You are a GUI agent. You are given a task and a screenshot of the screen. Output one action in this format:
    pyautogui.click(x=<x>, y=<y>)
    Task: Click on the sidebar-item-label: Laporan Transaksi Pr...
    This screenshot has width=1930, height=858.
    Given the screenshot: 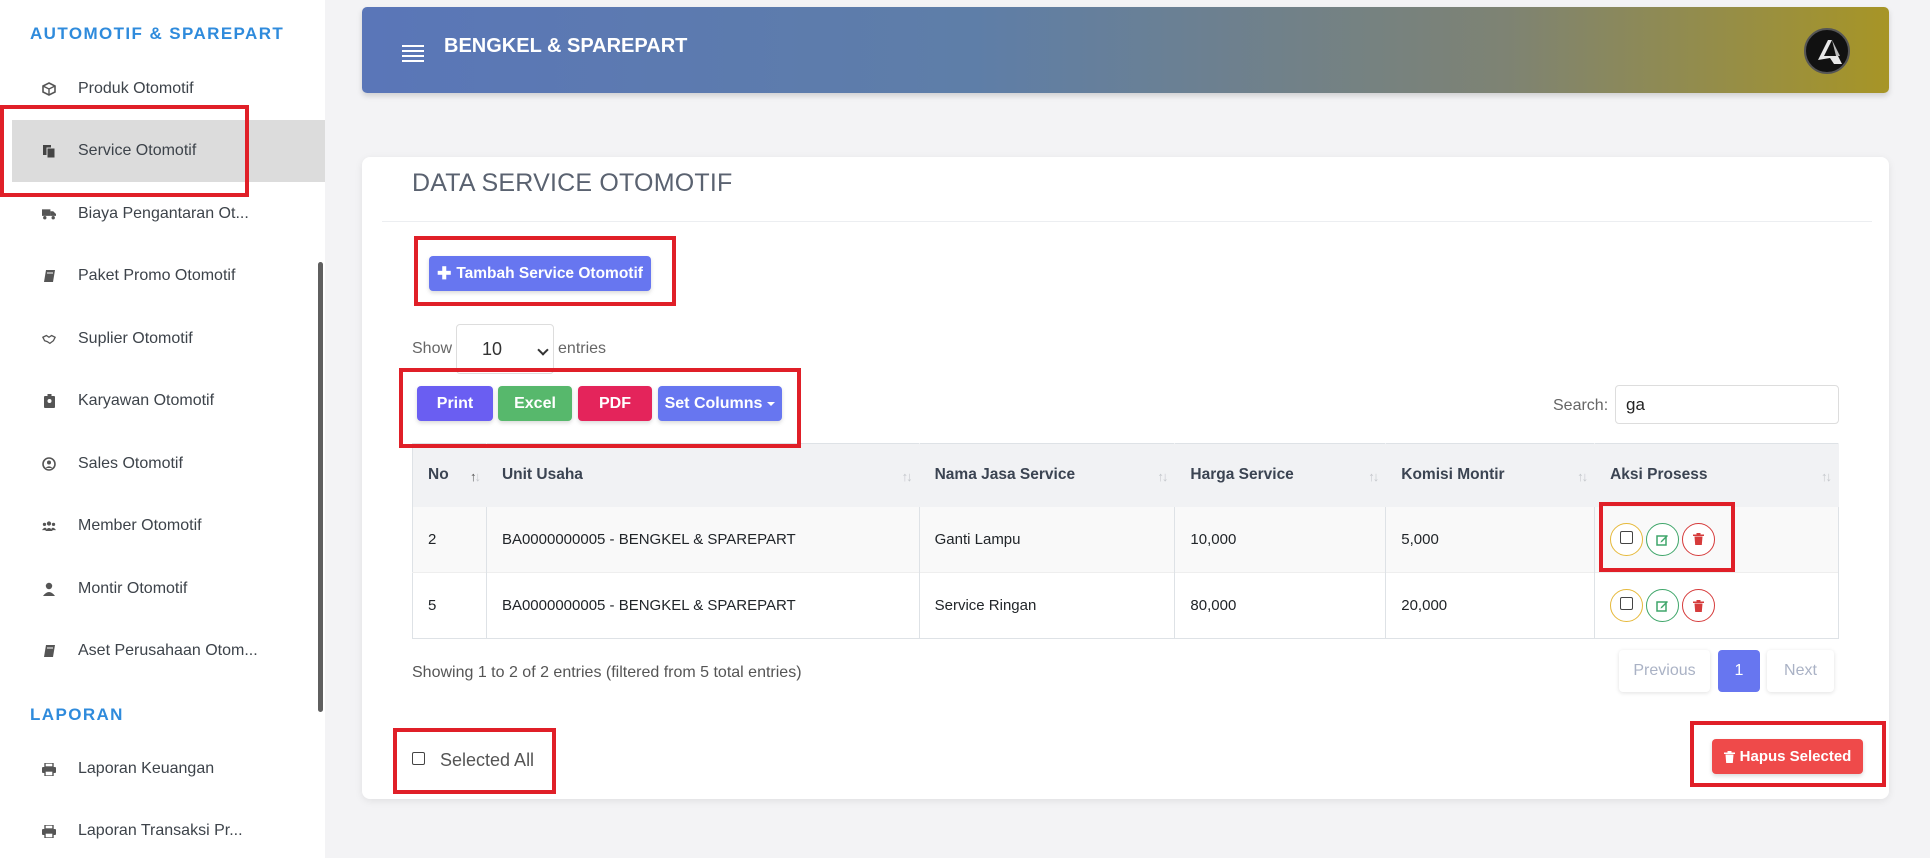 What is the action you would take?
    pyautogui.click(x=160, y=830)
    